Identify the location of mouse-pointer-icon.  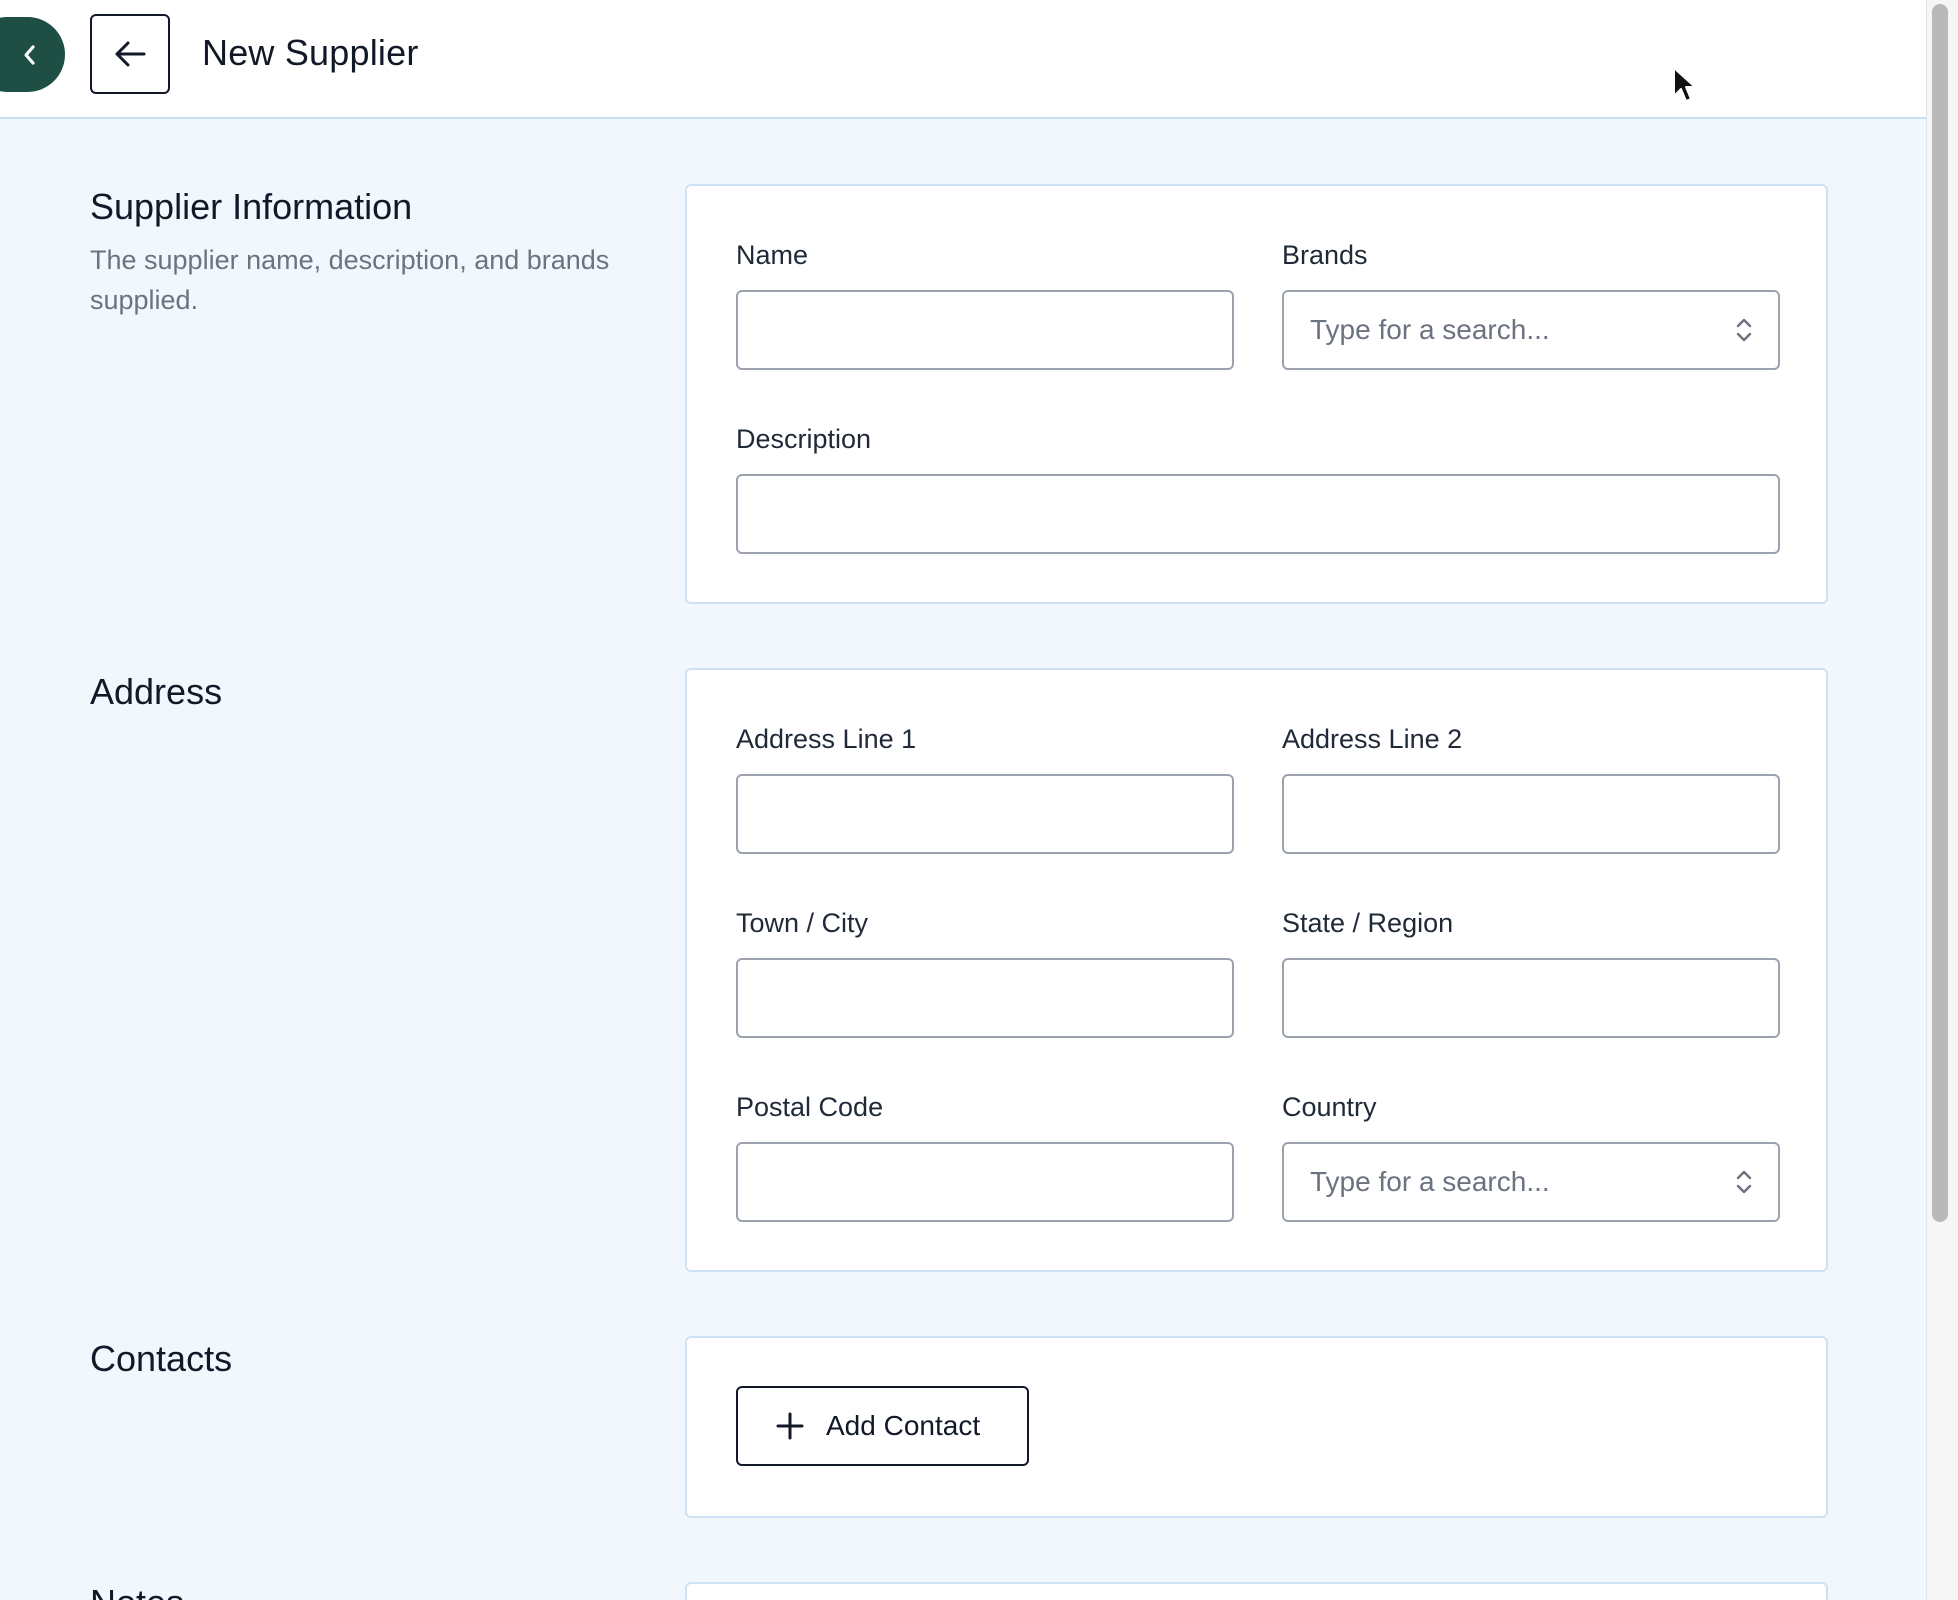
(1684, 84).